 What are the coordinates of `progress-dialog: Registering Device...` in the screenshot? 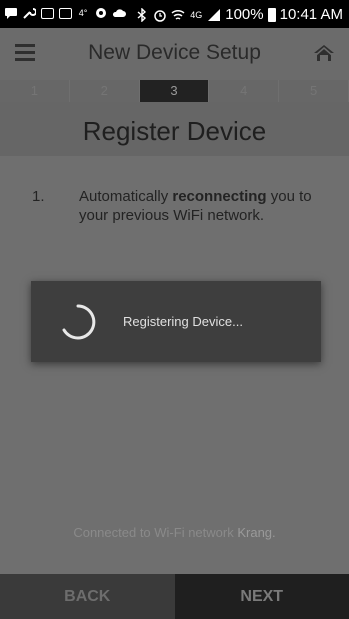 It's located at (176, 321).